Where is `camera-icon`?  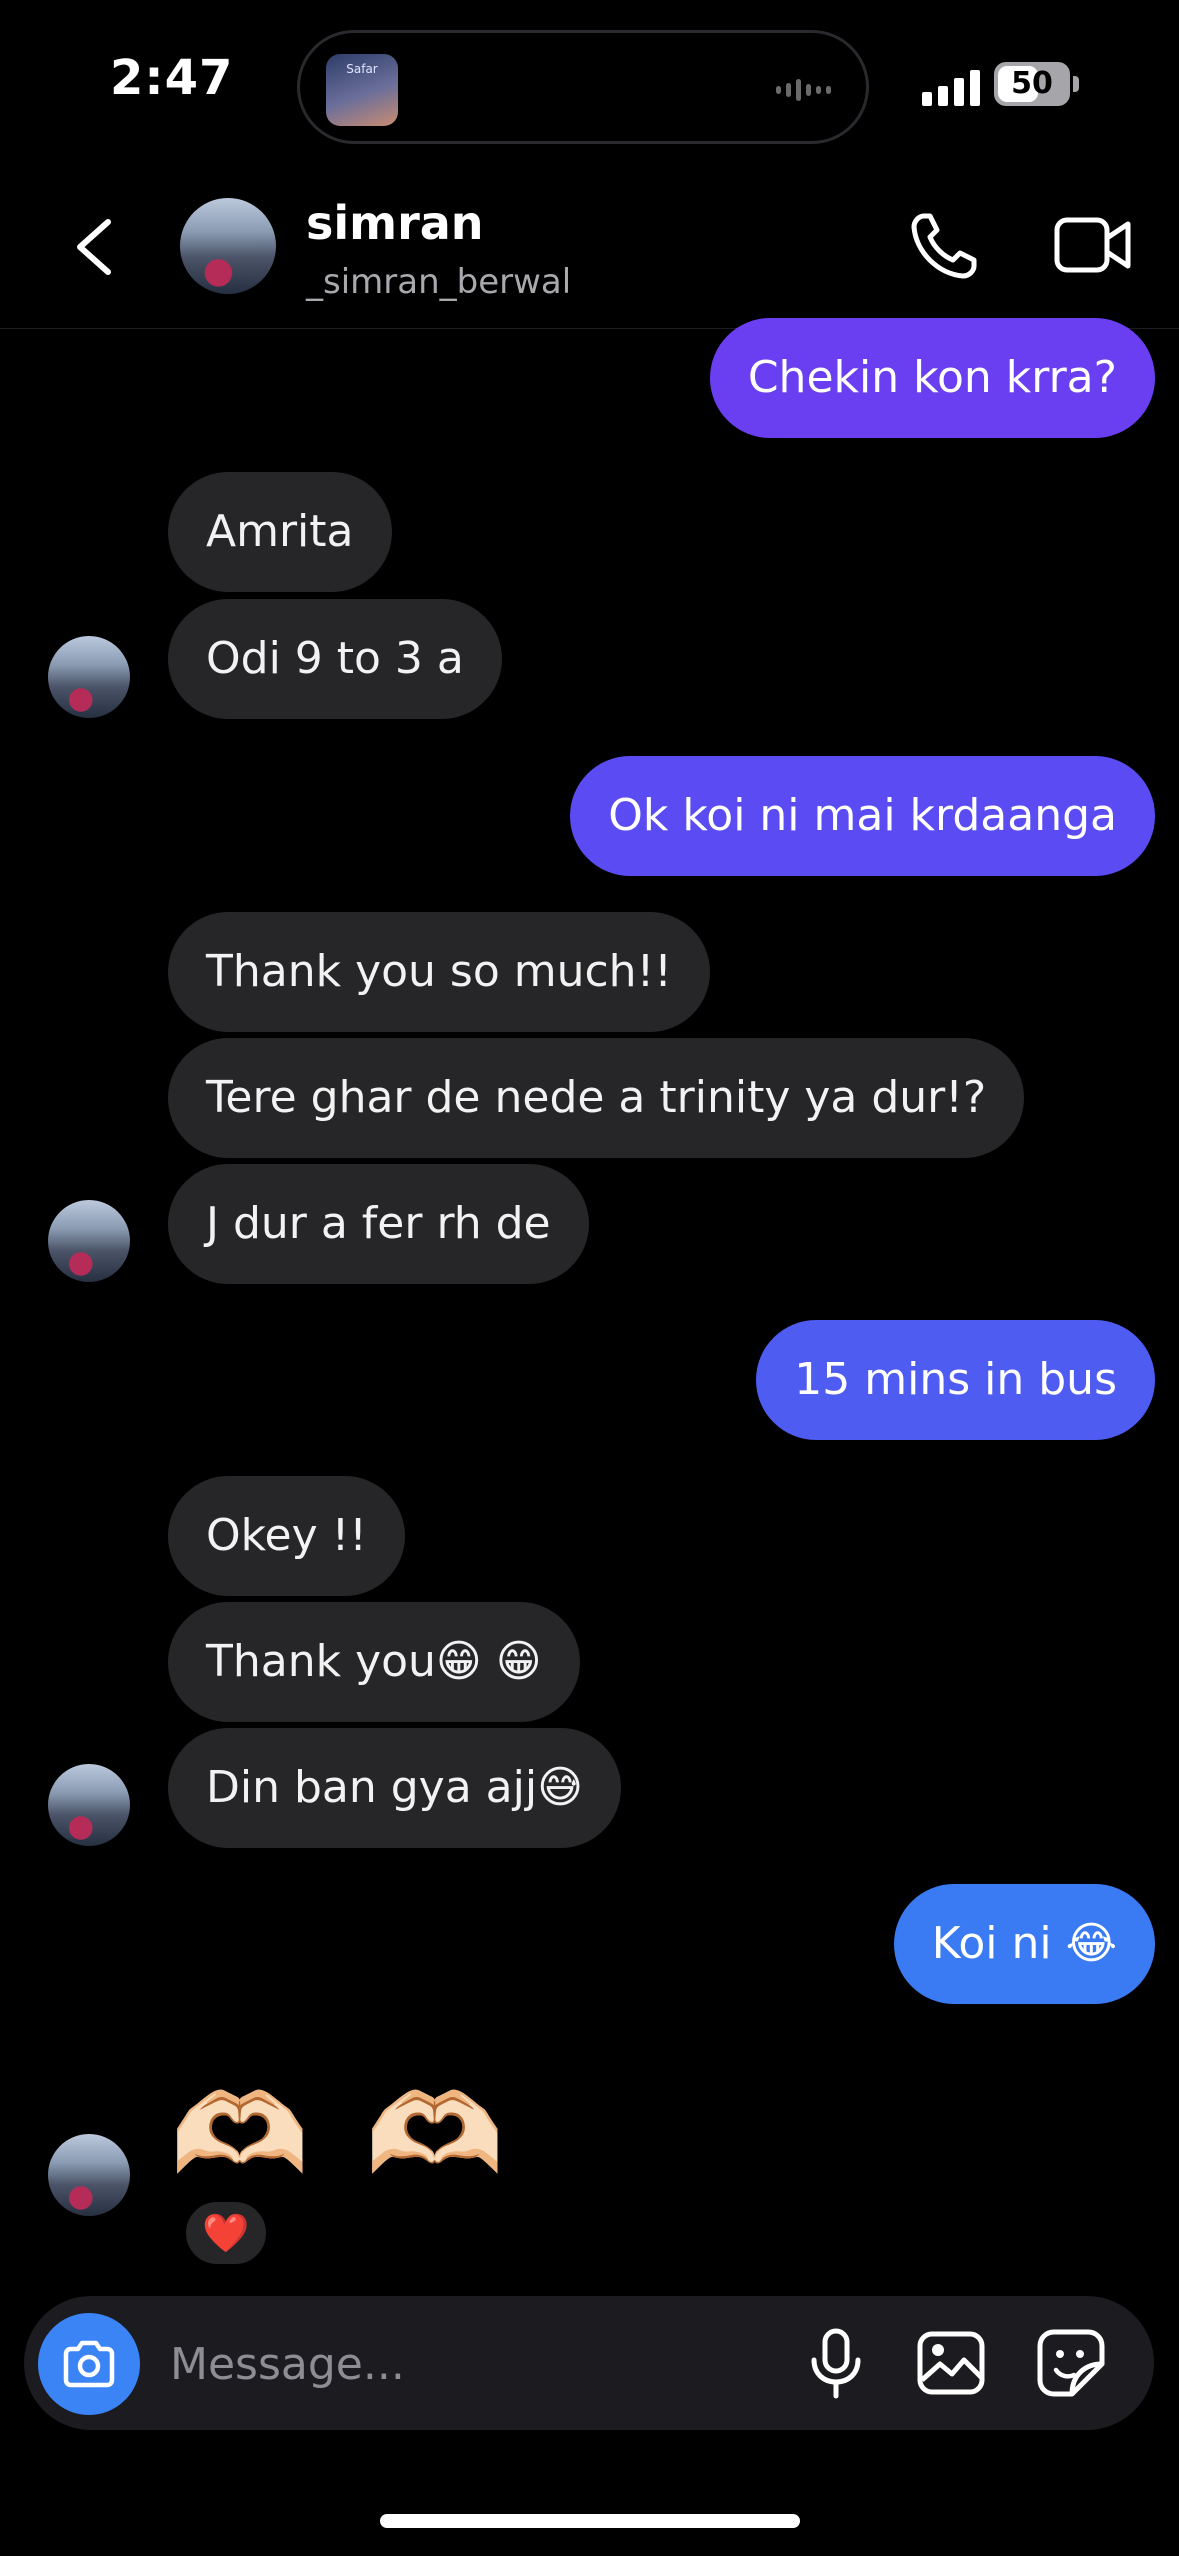 camera-icon is located at coordinates (89, 2364).